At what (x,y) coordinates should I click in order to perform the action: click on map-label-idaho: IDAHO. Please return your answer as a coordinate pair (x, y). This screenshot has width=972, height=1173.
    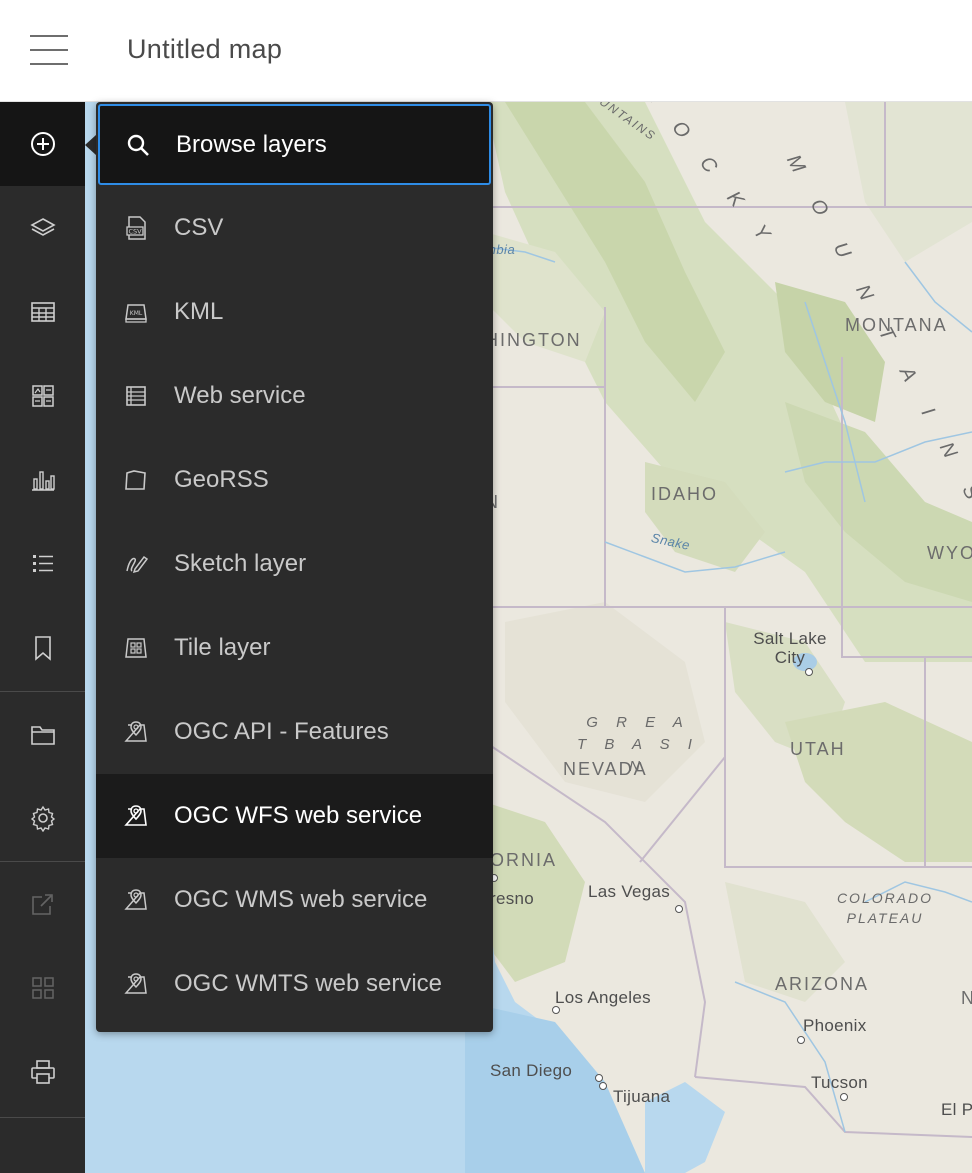
    Looking at the image, I should click on (685, 494).